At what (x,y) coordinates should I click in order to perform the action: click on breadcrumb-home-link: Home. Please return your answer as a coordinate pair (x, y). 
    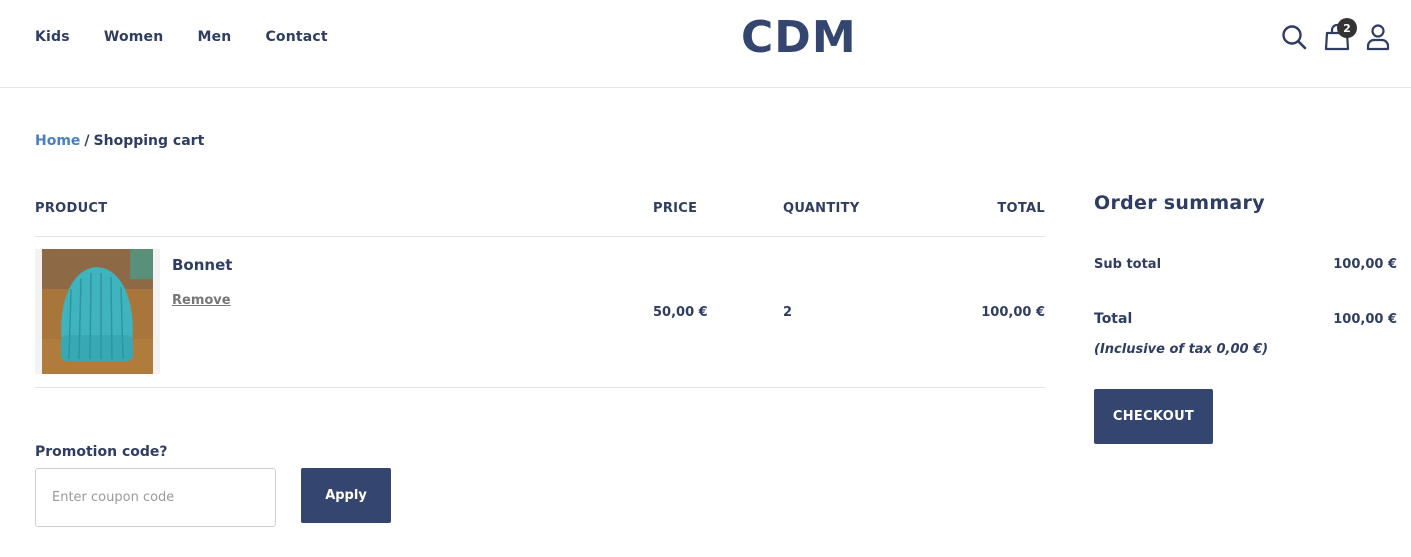
    Looking at the image, I should click on (57, 141).